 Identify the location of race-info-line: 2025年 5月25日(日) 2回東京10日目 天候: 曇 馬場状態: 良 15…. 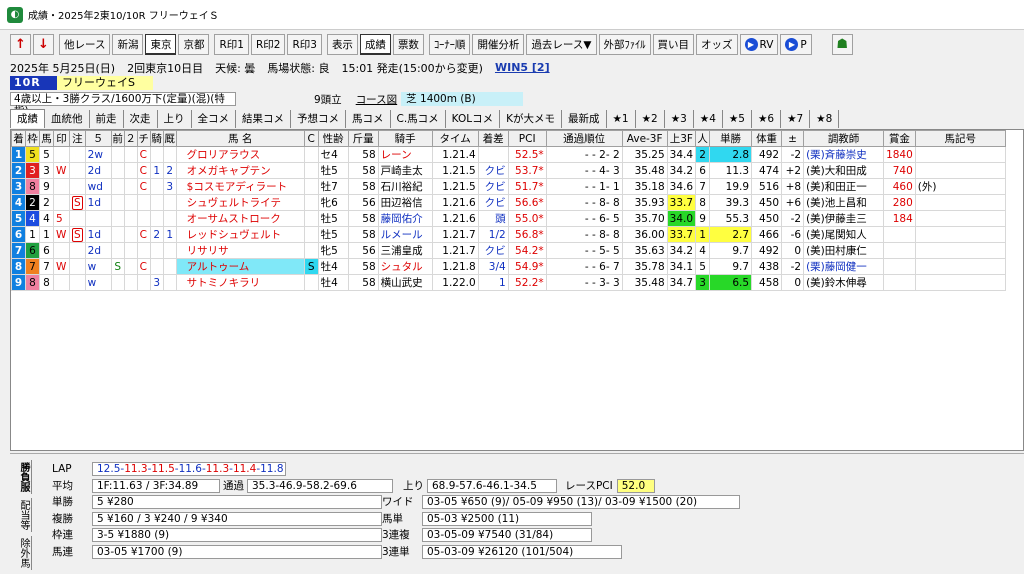
(280, 67).